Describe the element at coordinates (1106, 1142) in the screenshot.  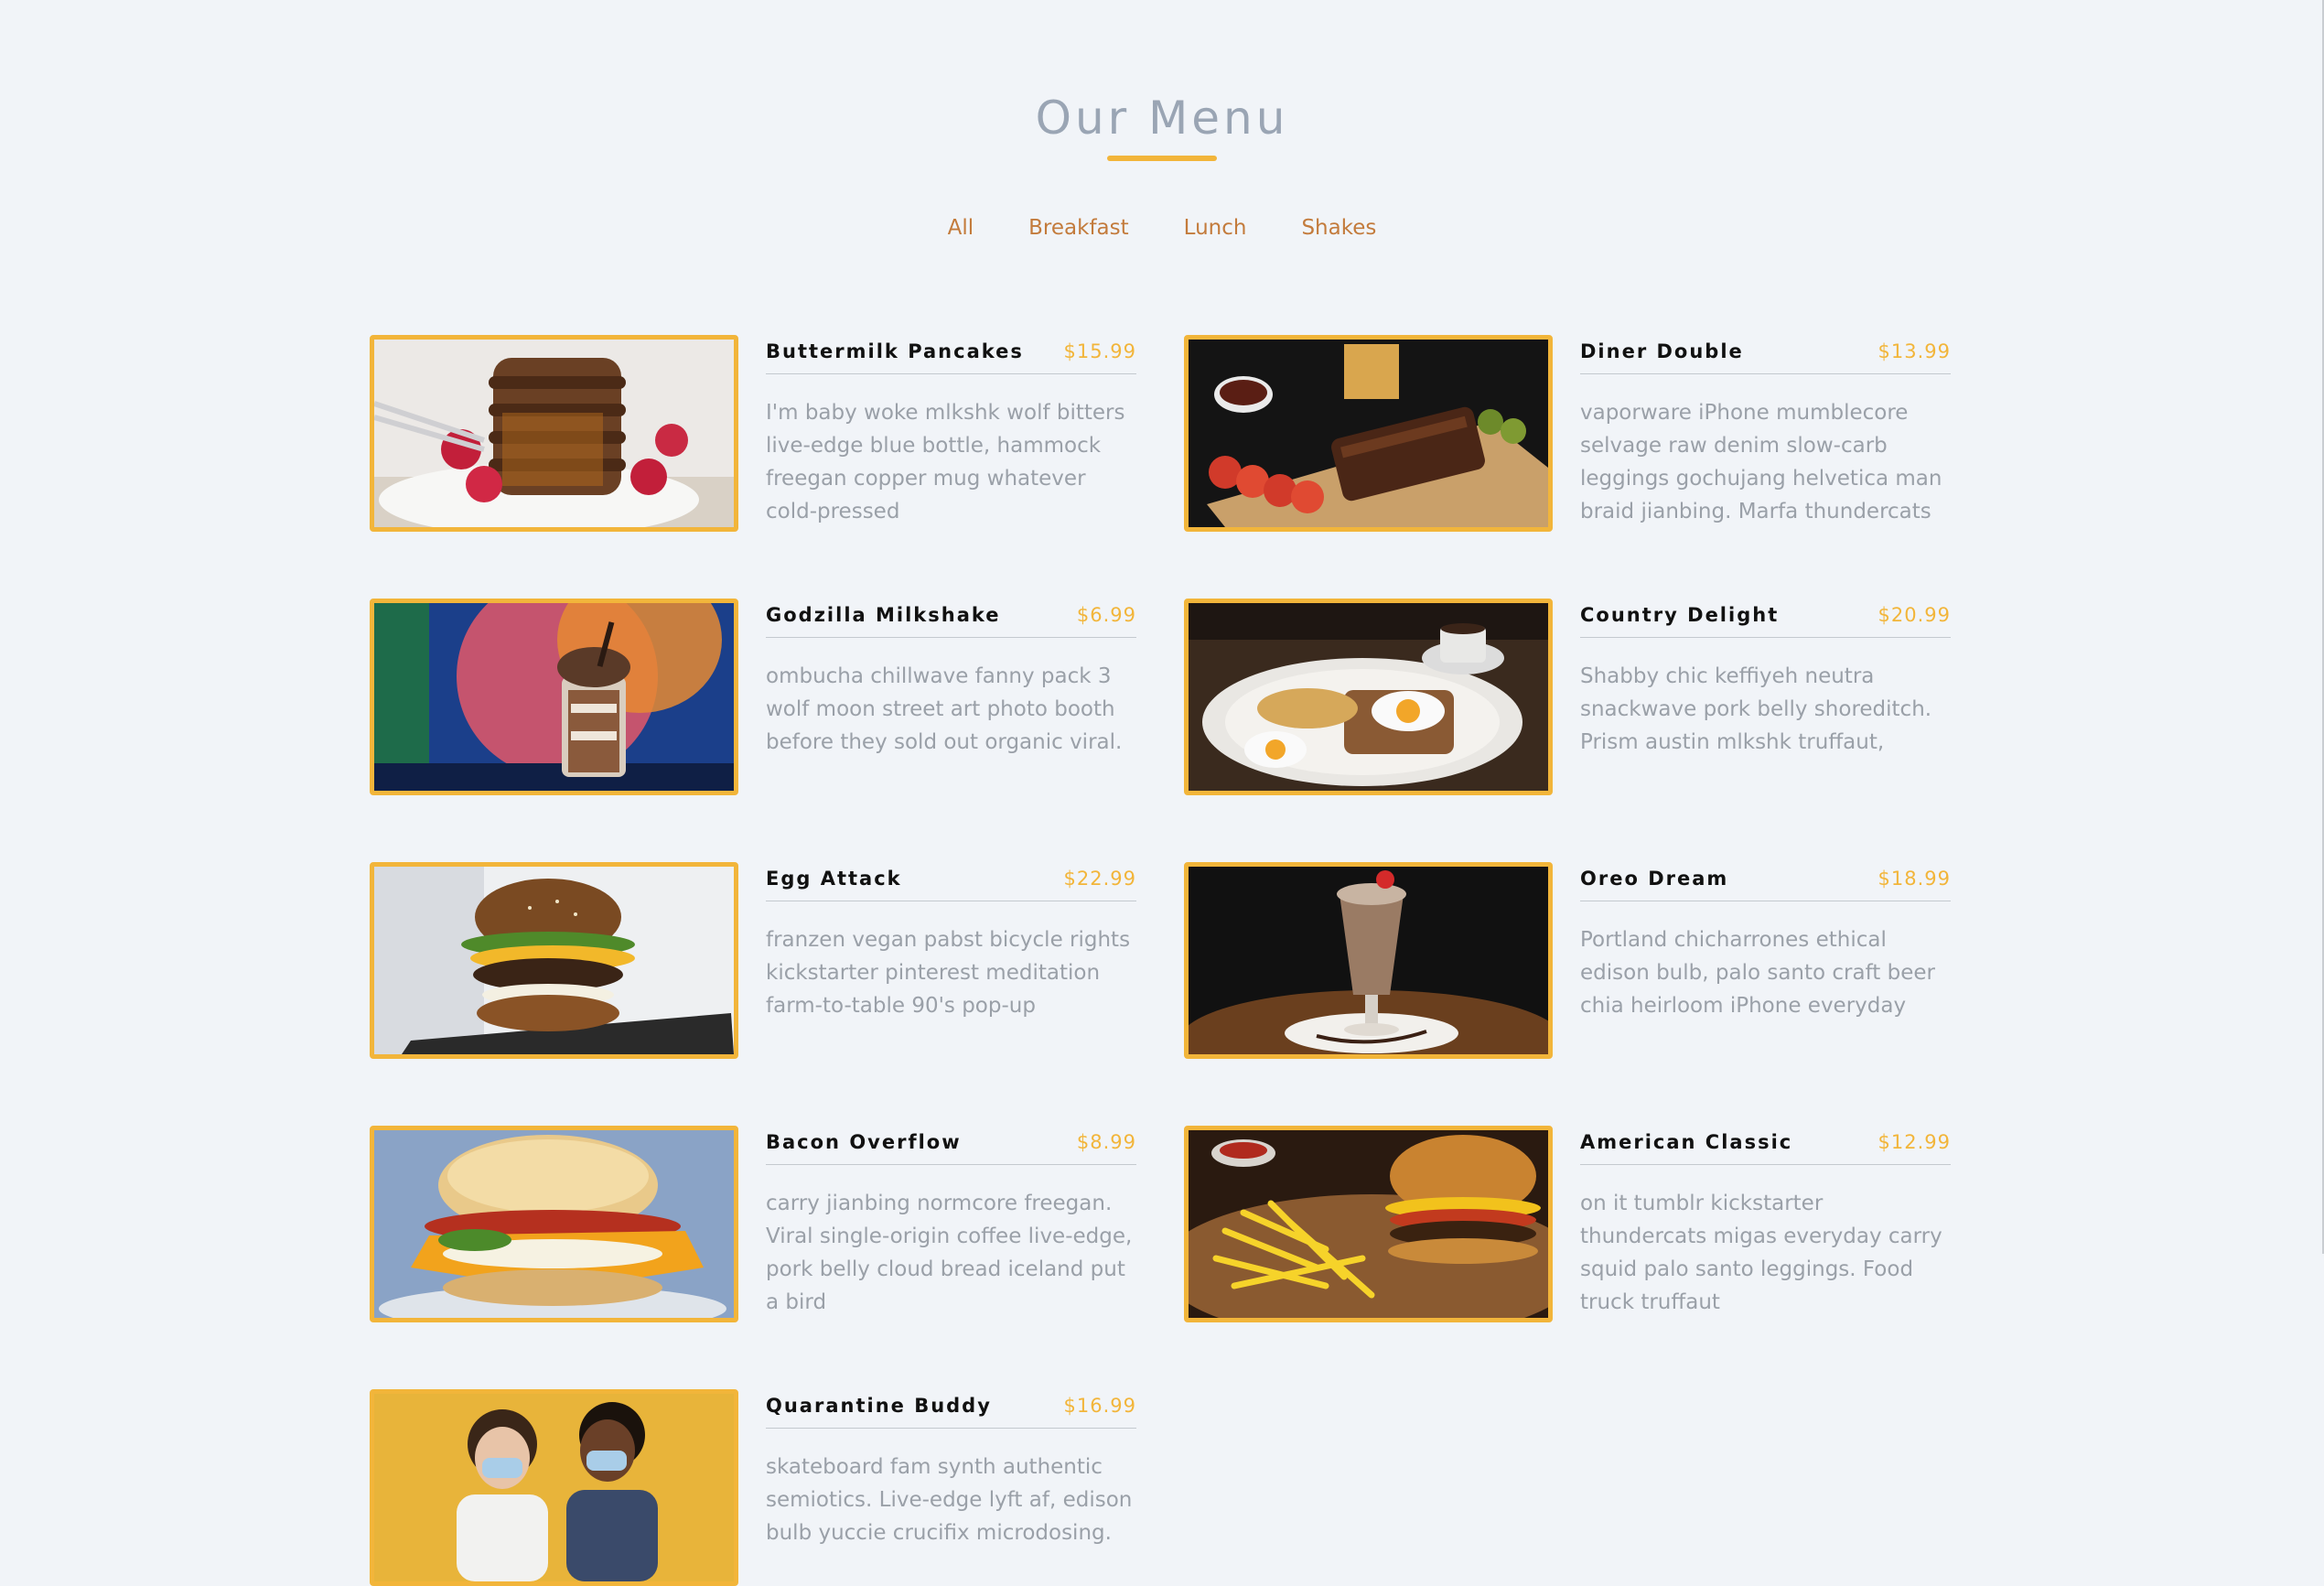
I see `item-price: $8.99` at that location.